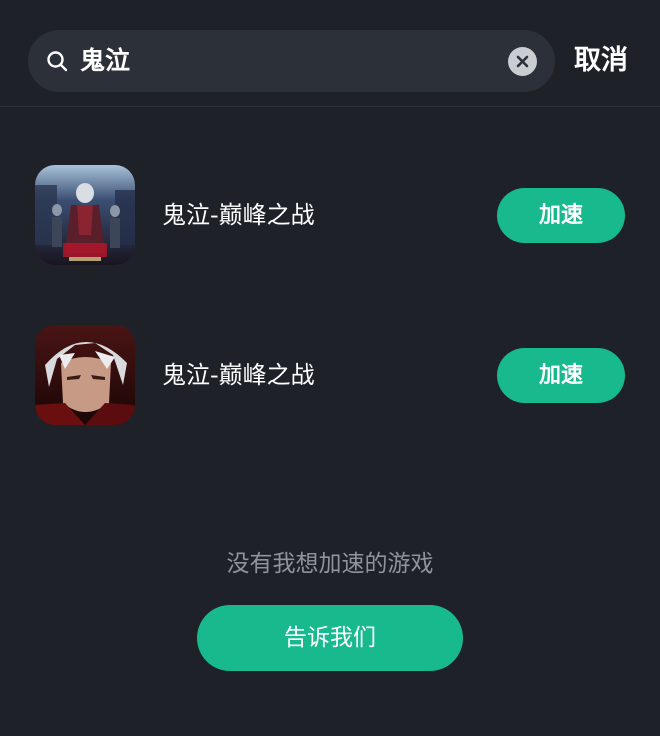 The height and width of the screenshot is (736, 660). I want to click on search-header: 鬼泣 取消, so click(330, 53).